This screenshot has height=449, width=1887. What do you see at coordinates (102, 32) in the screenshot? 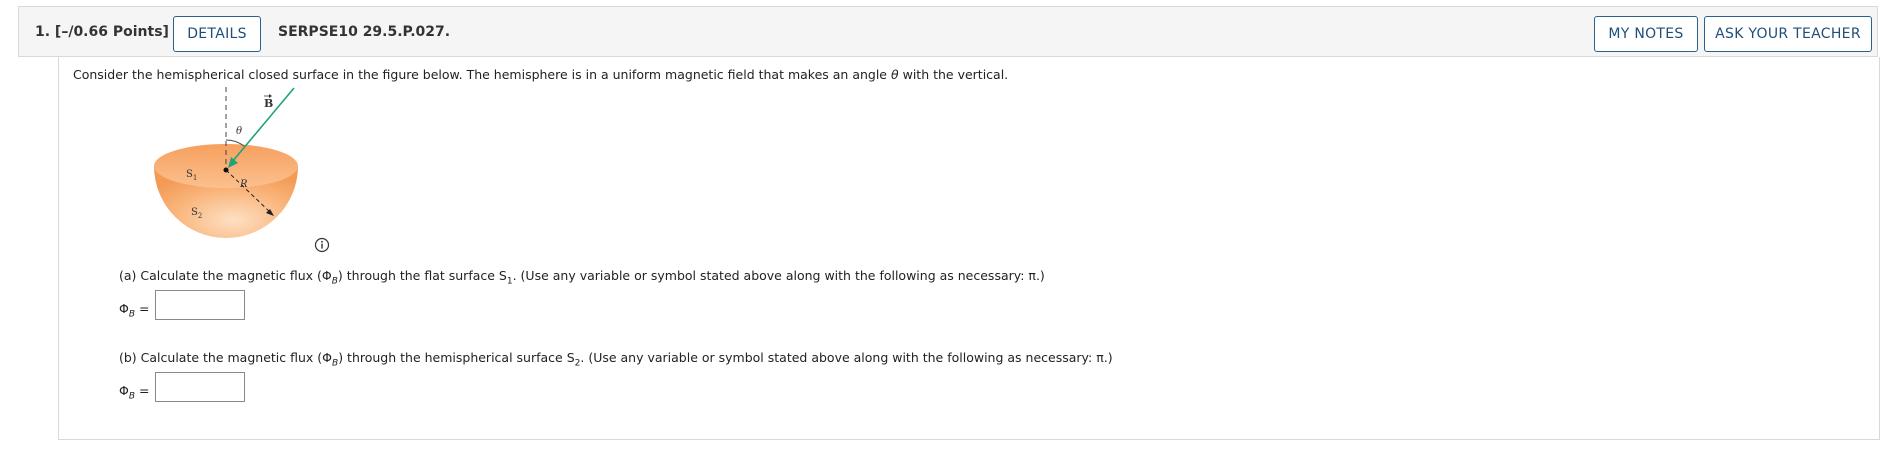
I see `question-points-label: 1. [–/0.66 Points]` at bounding box center [102, 32].